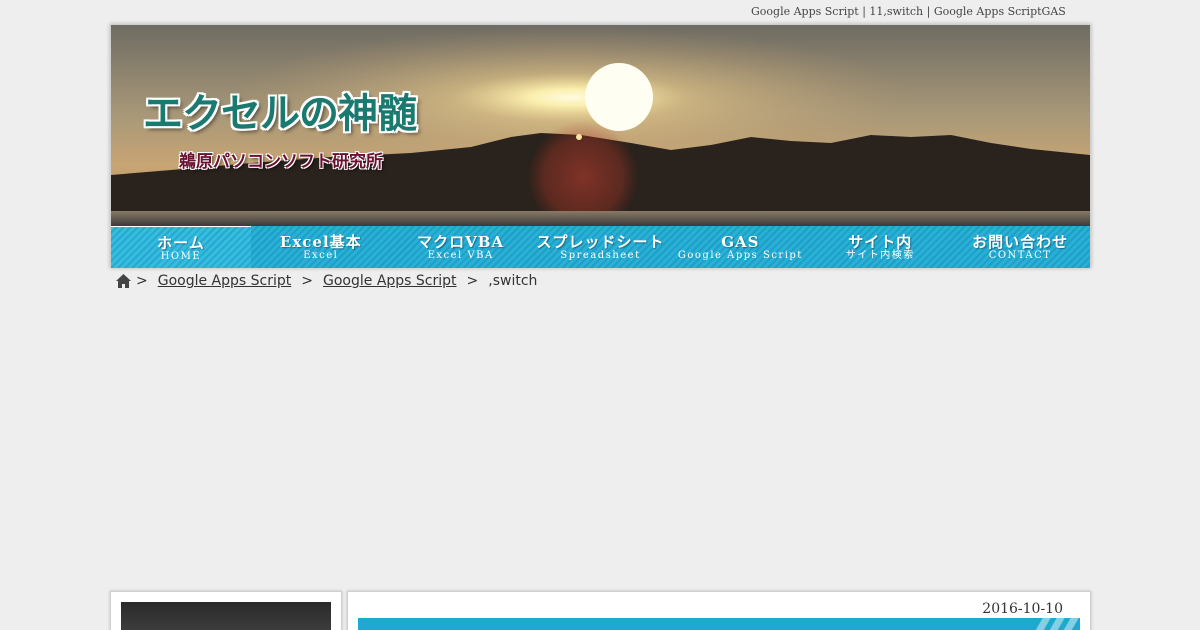  What do you see at coordinates (123, 281) in the screenshot?
I see `home-icon` at bounding box center [123, 281].